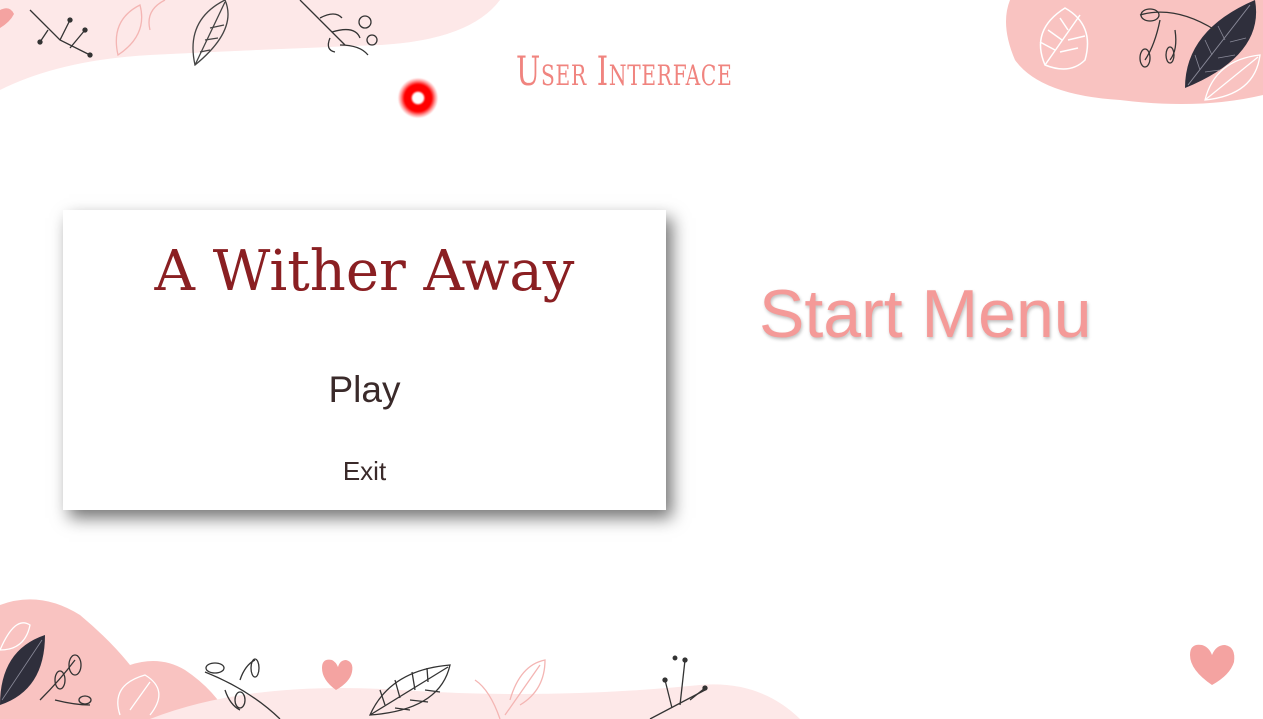 The image size is (1263, 719). I want to click on play-button: Play, so click(365, 389).